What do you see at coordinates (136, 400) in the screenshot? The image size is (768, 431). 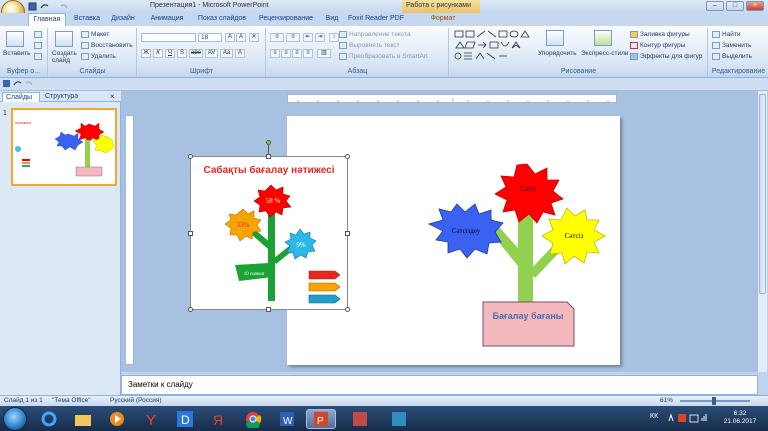 I see `status-language: Русский (Россия)` at bounding box center [136, 400].